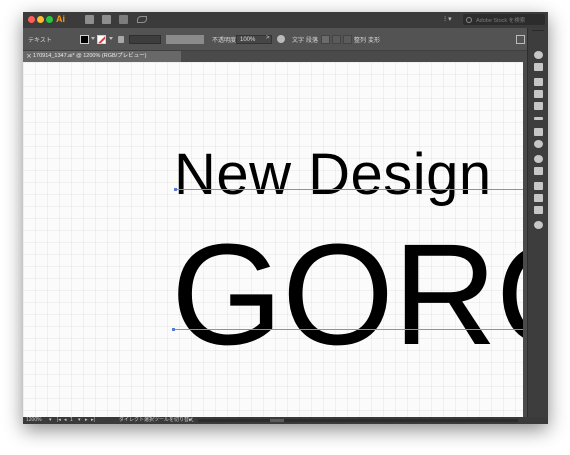 The width and height of the screenshot is (570, 455). Describe the element at coordinates (538, 55) in the screenshot. I see `color-panel-icon` at that location.